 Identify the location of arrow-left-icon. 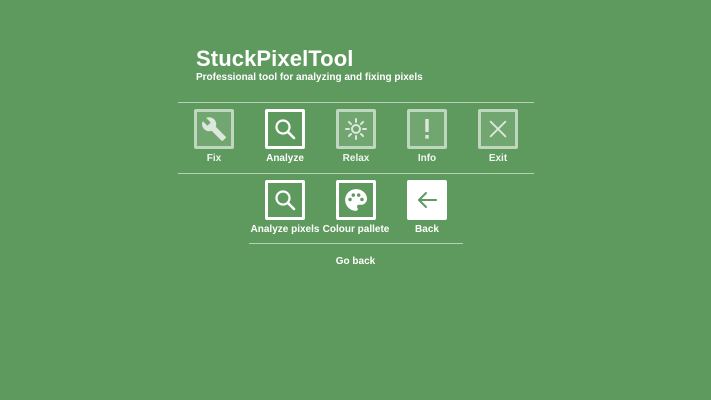
(427, 200).